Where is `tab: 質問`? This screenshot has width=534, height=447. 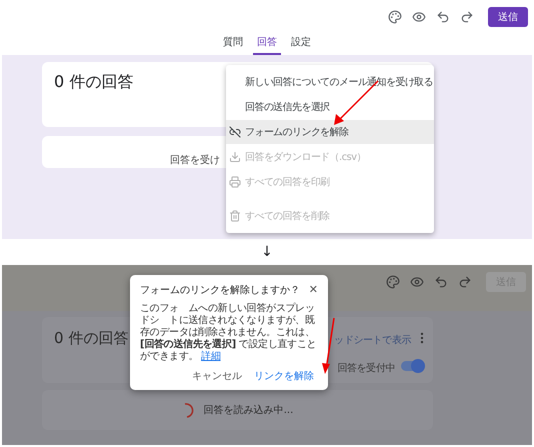 tab: 質問 is located at coordinates (233, 45).